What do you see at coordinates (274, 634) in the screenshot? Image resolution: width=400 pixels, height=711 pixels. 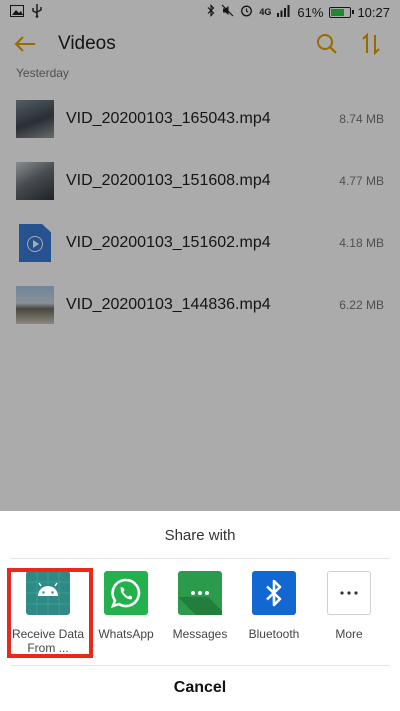 I see `share-target-label: Bluetooth` at bounding box center [274, 634].